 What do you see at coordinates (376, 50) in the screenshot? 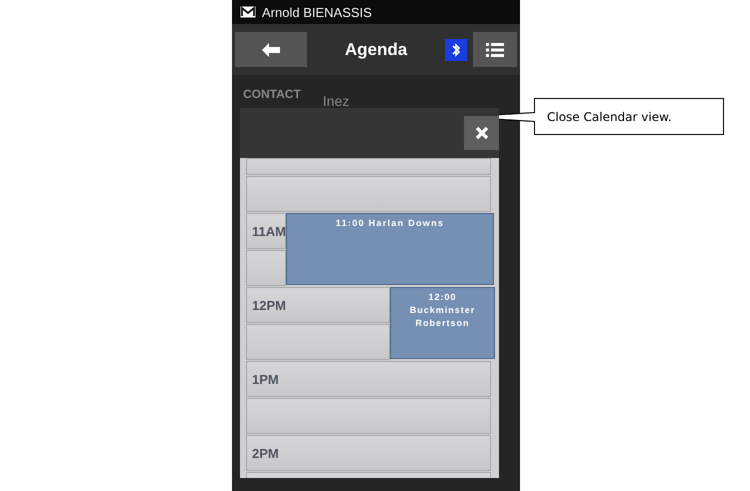
I see `screen-title: Agenda` at bounding box center [376, 50].